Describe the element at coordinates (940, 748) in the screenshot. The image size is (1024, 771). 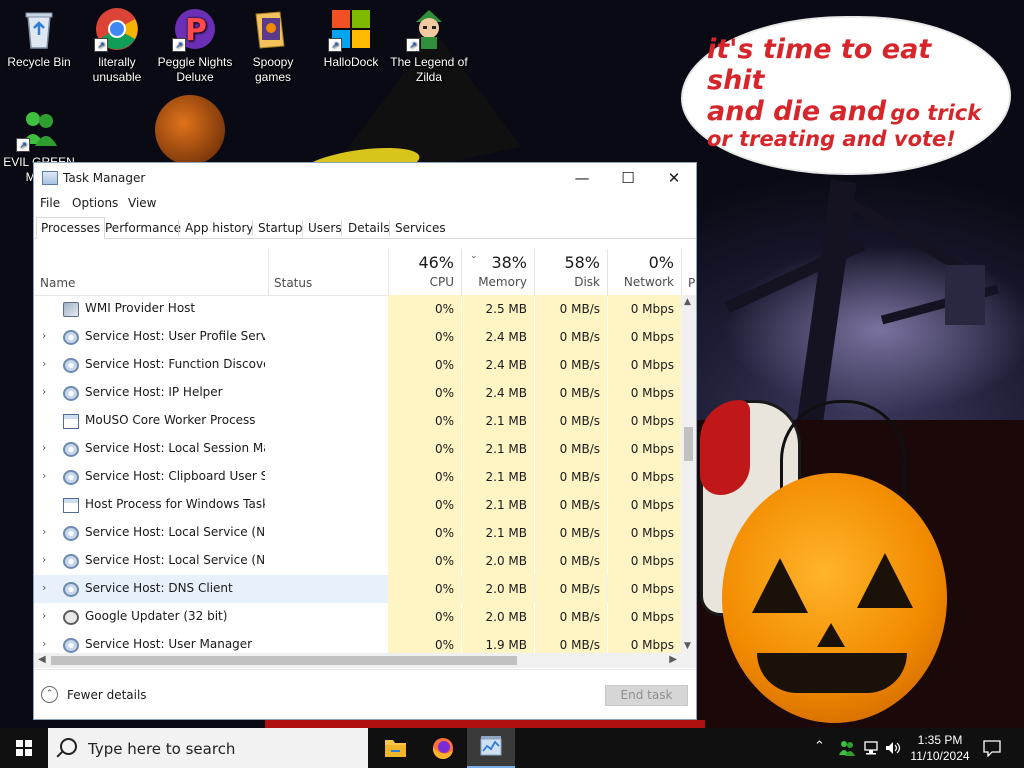
I see `clock: 1:35 PM 11/10/2024` at that location.